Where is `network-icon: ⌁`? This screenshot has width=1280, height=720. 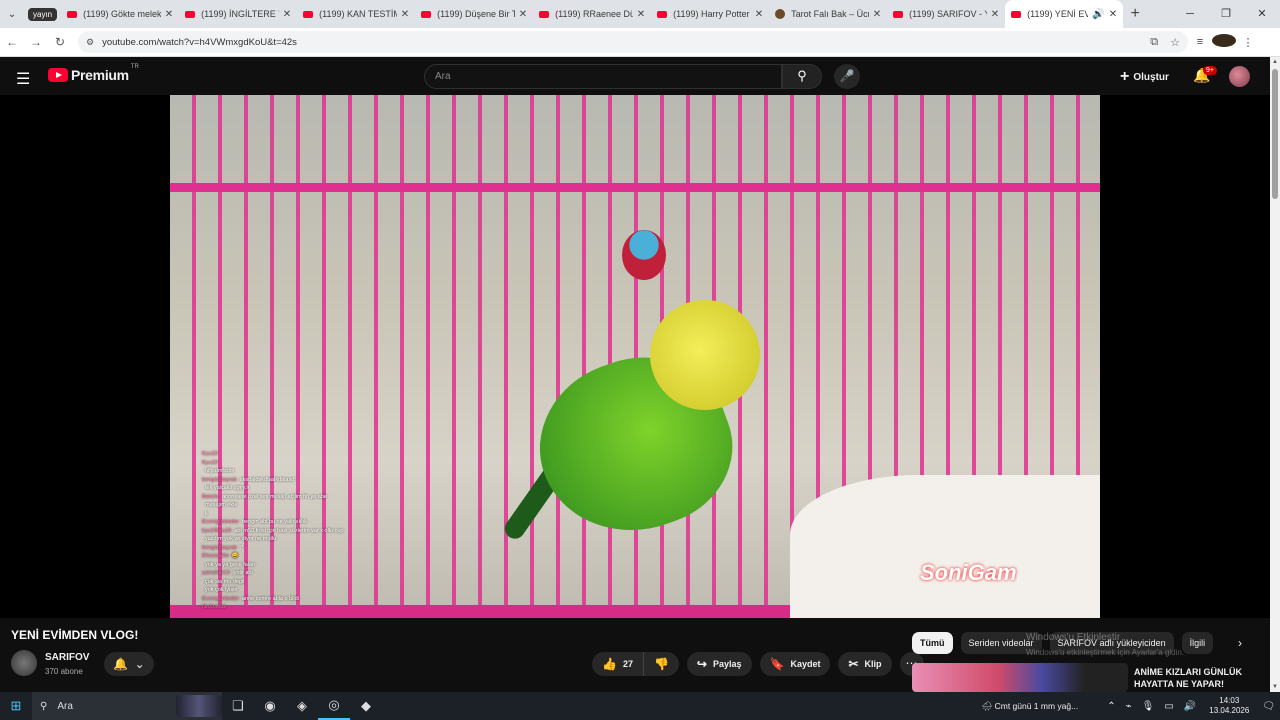
network-icon: ⌁ is located at coordinates (1129, 706).